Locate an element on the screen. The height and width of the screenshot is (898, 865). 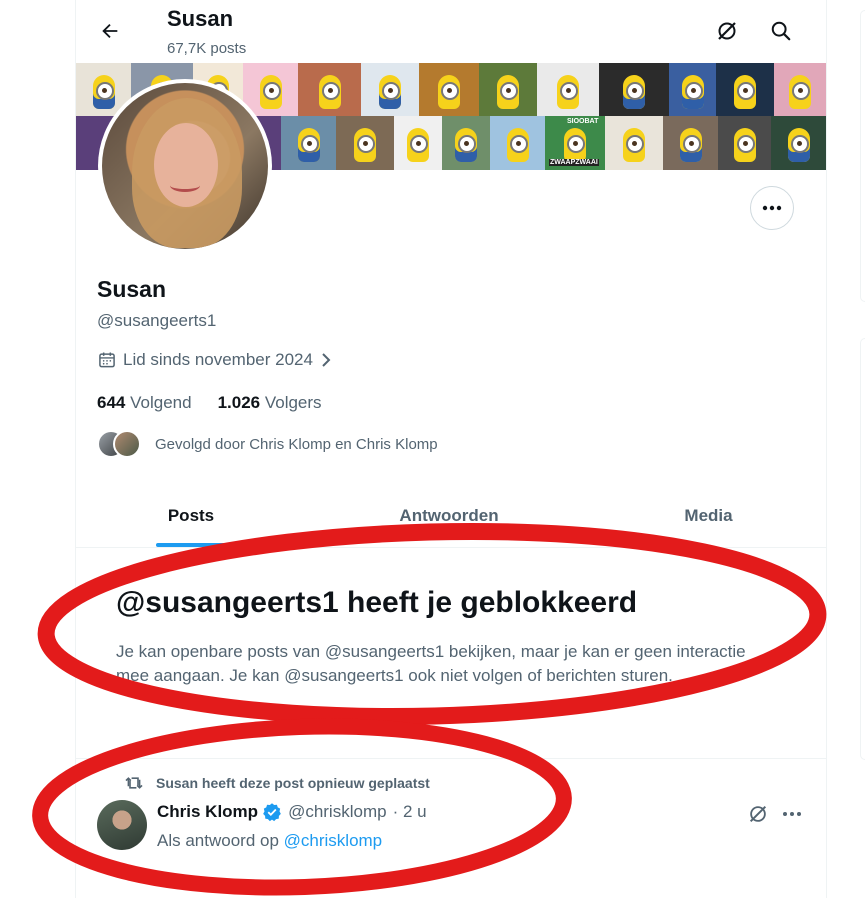
post-author-handle: @chrisklomp is located at coordinates (337, 812).